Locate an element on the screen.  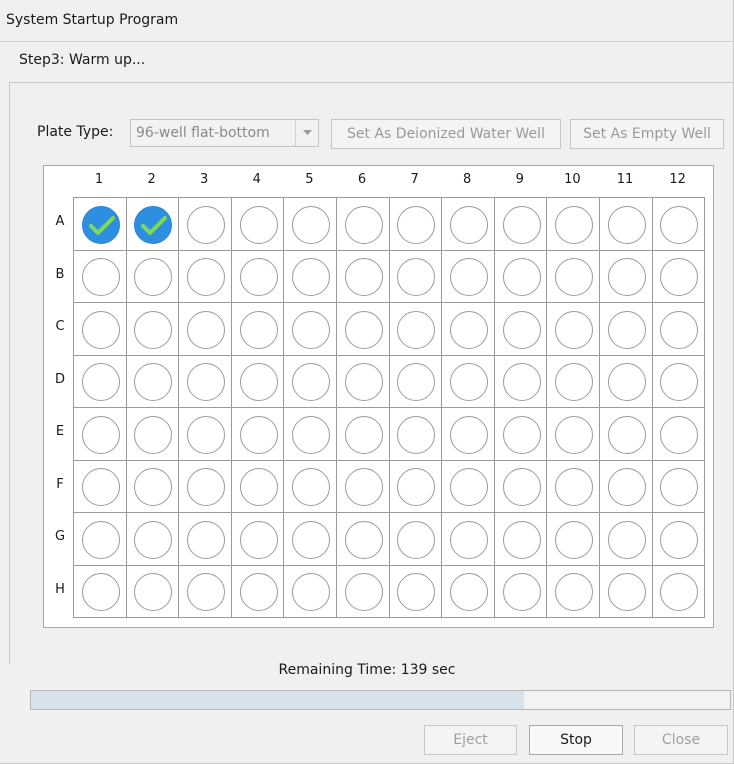
well-G6 is located at coordinates (363, 539).